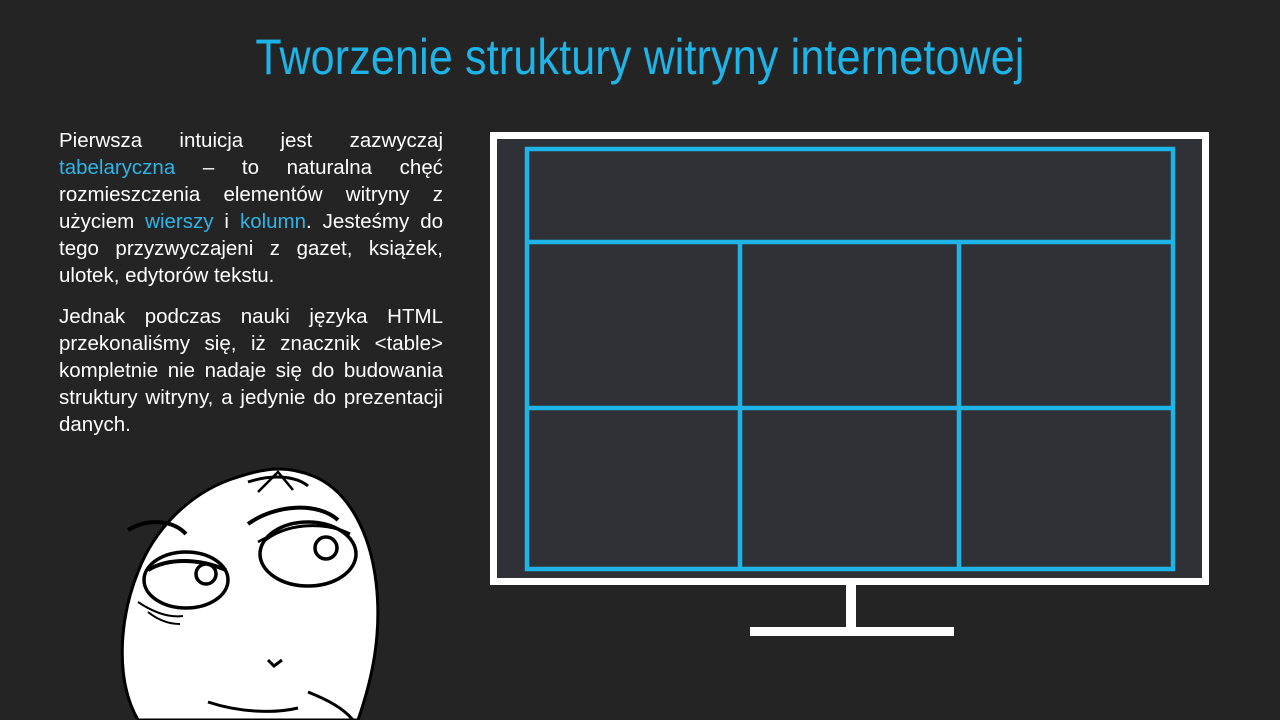  I want to click on monitor-stand, so click(852, 610).